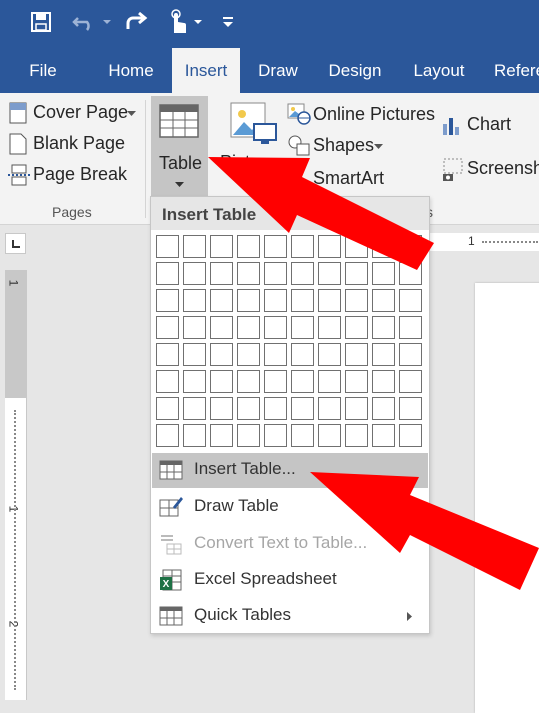 This screenshot has height=713, width=539. Describe the element at coordinates (136, 22) in the screenshot. I see `redo-button` at that location.